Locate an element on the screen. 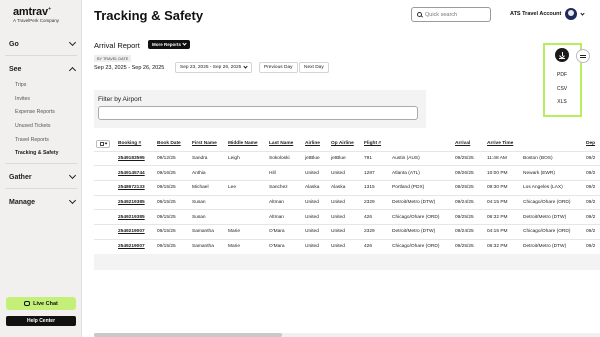 This screenshot has width=600, height=337. table-cell: 06:32 PM is located at coordinates (505, 217).